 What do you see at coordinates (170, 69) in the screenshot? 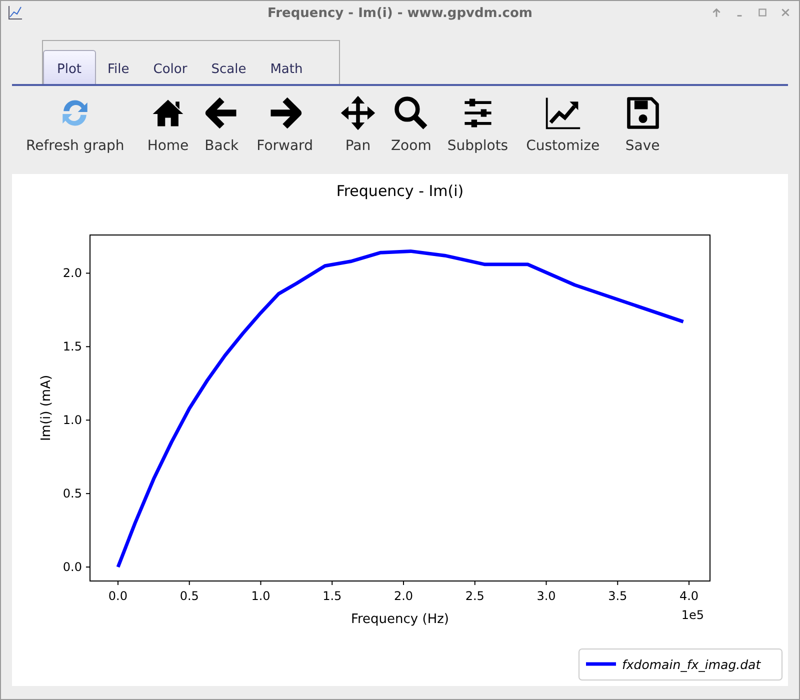
I see `tab: Color` at bounding box center [170, 69].